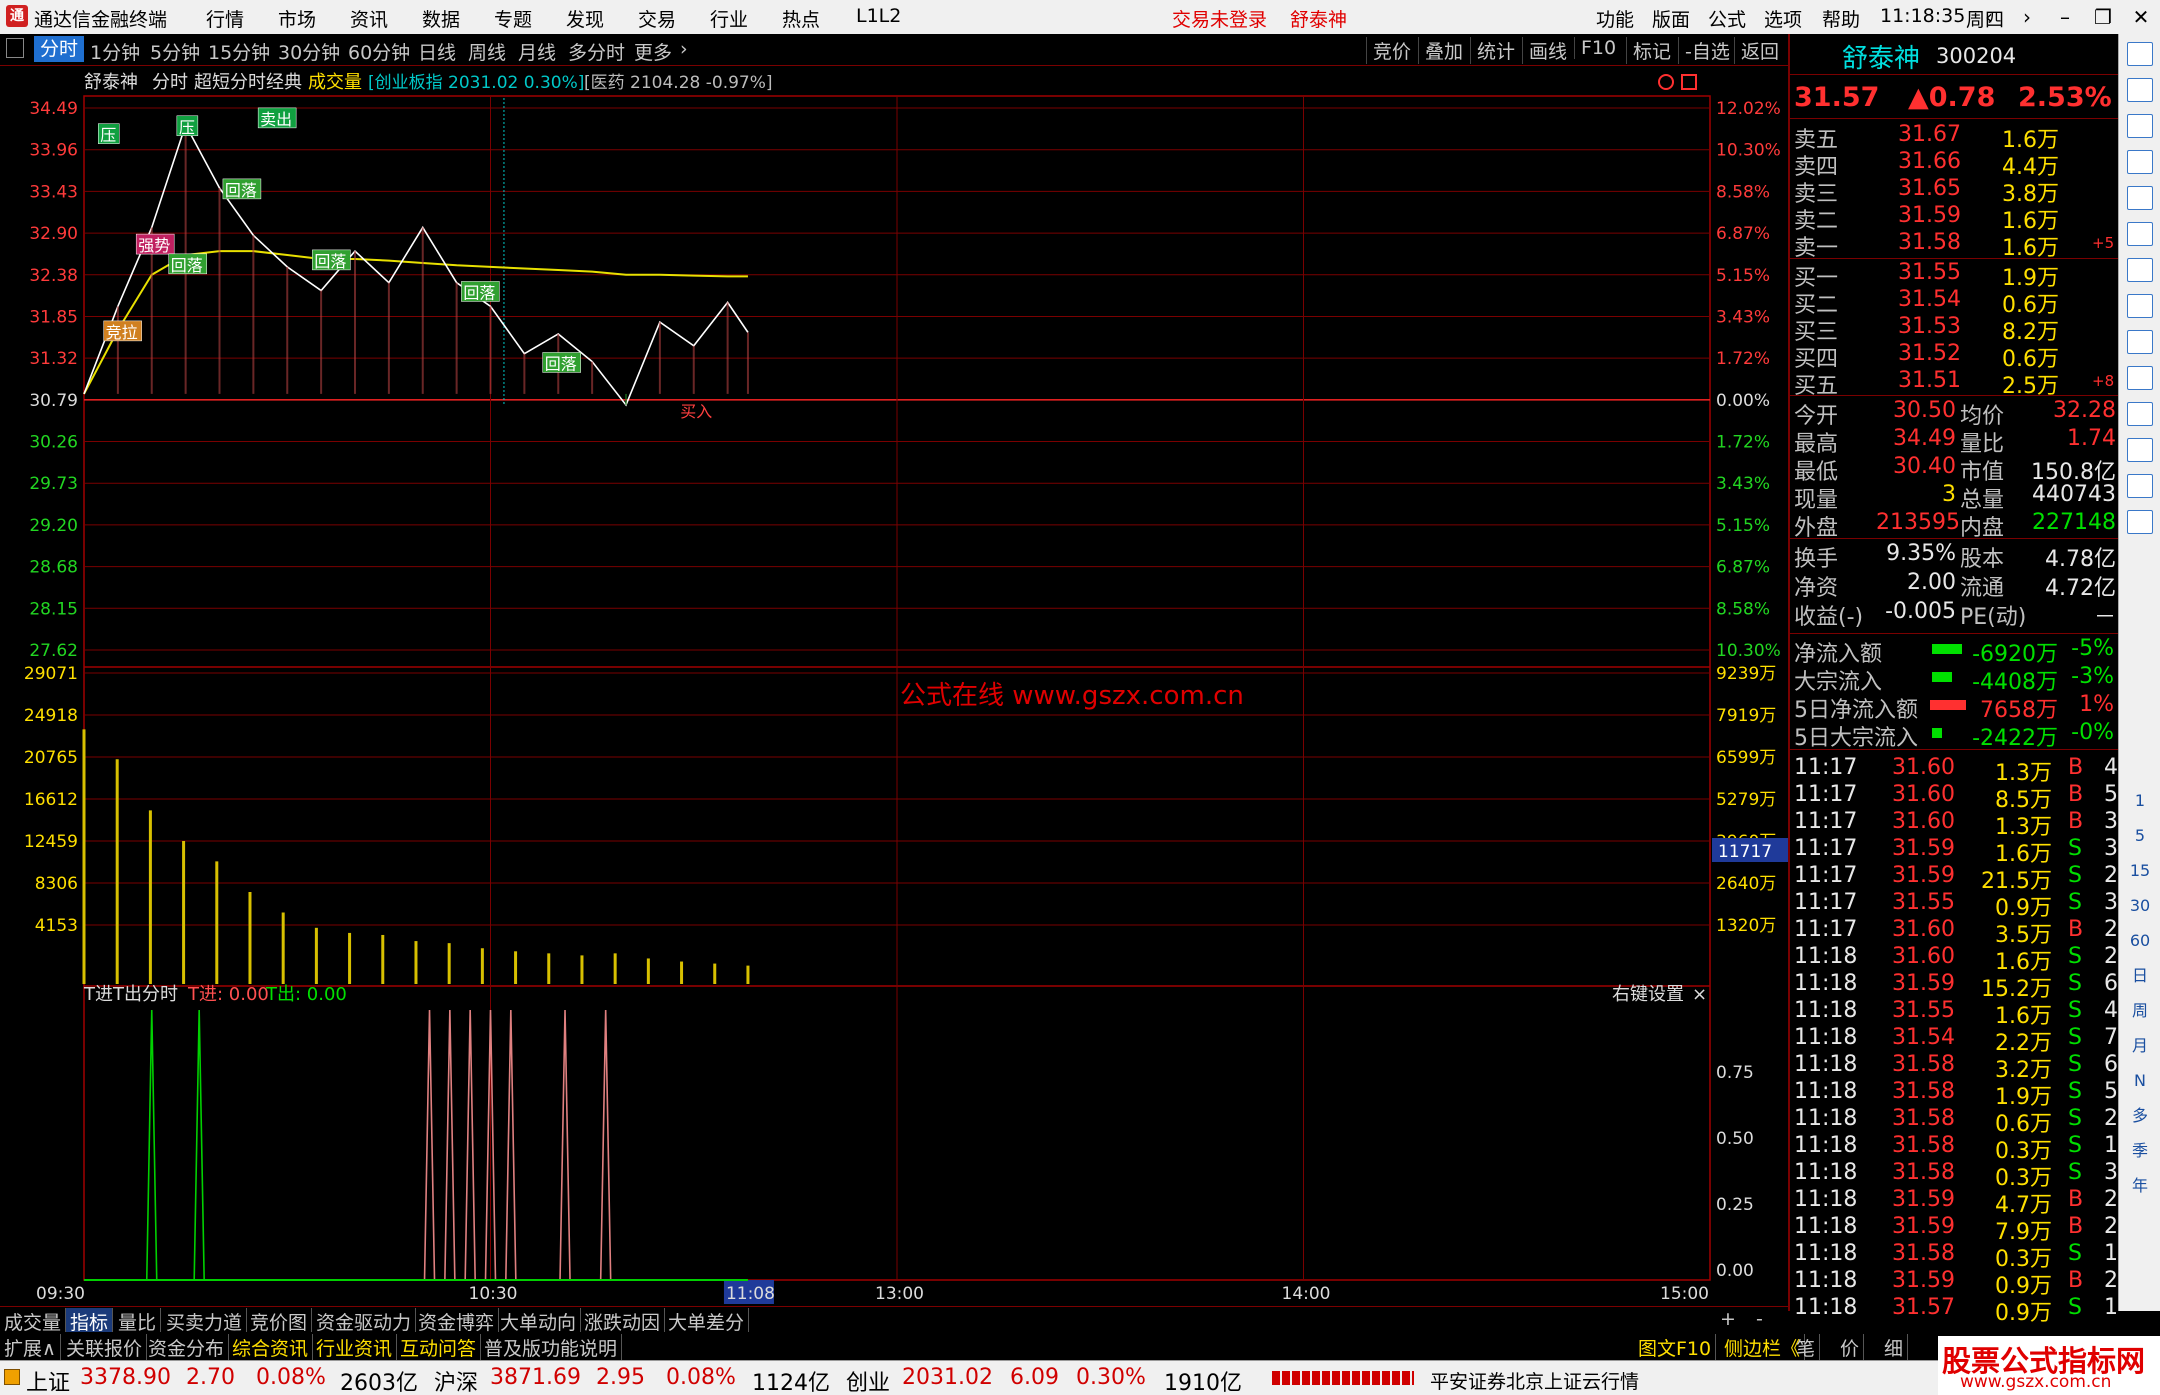 The width and height of the screenshot is (2160, 1395). What do you see at coordinates (1388, 50) in the screenshot?
I see `btn-jingjia: 竞价` at bounding box center [1388, 50].